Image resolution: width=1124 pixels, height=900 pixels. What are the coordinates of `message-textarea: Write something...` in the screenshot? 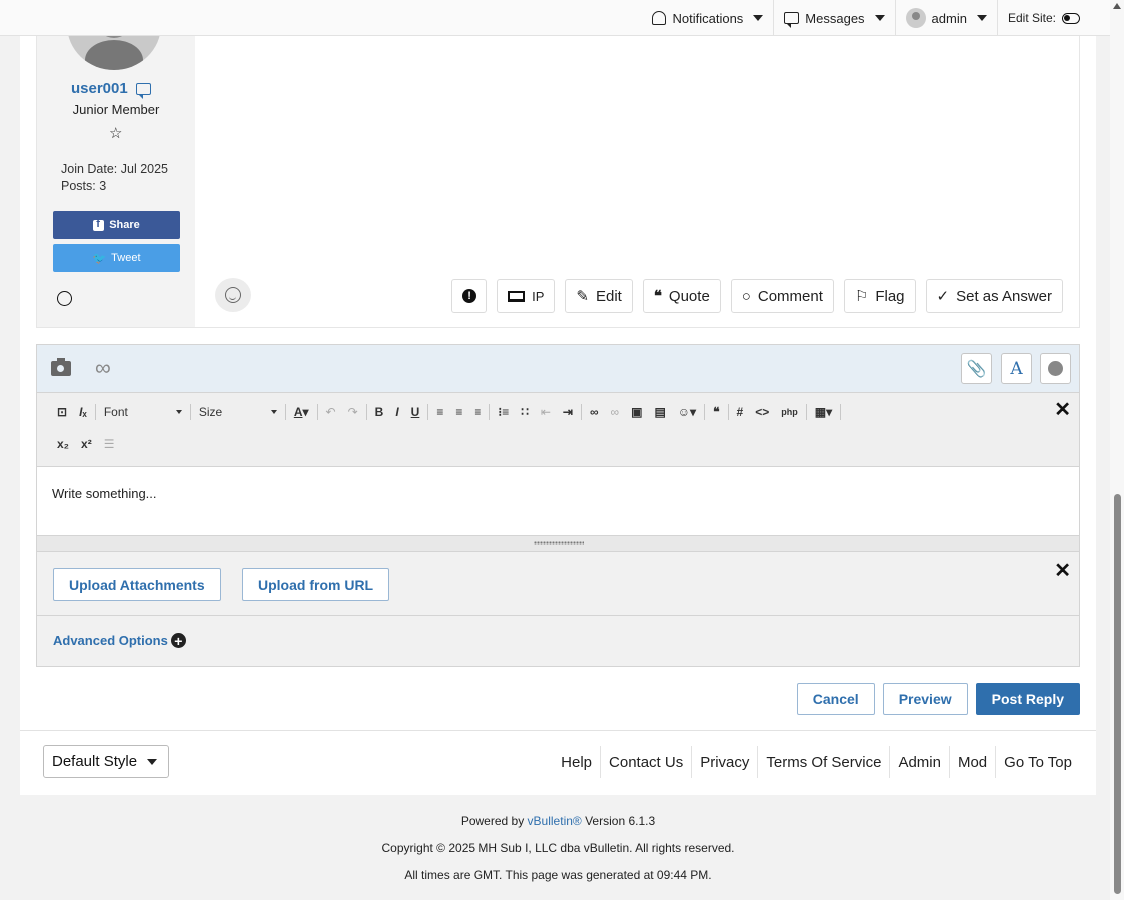 It's located at (558, 501).